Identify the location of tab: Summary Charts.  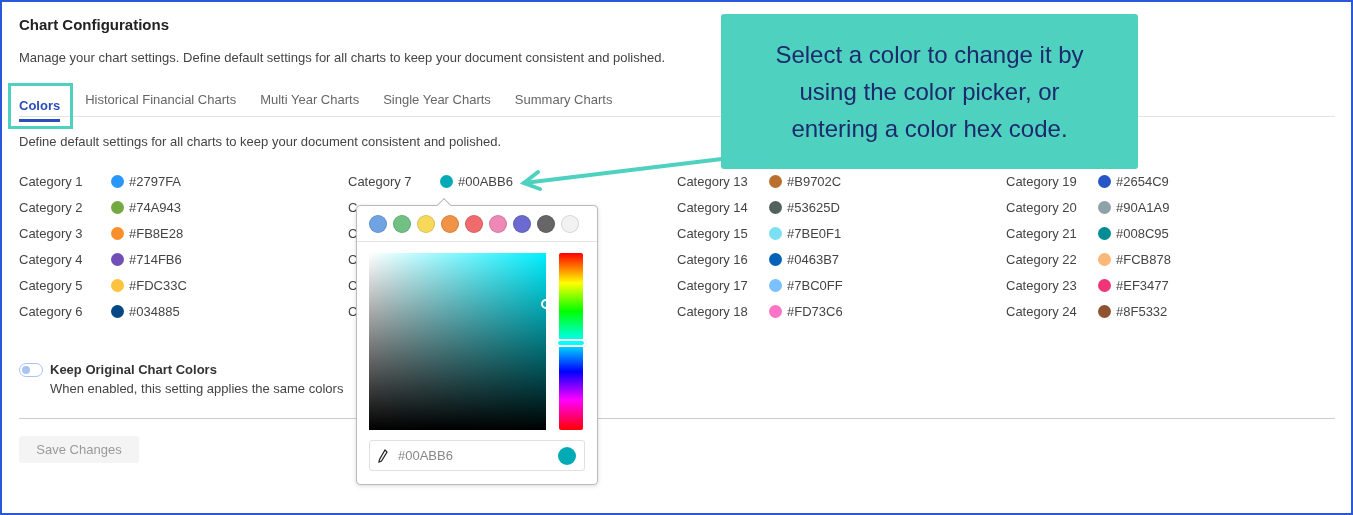
(569, 100).